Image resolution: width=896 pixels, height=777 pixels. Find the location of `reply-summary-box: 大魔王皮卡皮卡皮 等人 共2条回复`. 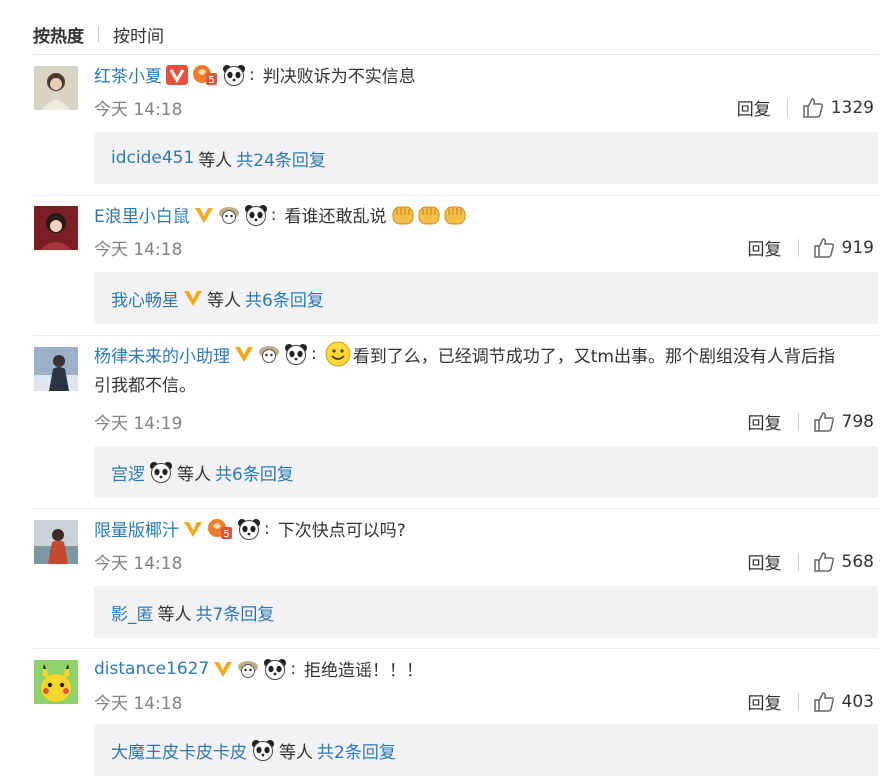

reply-summary-box: 大魔王皮卡皮卡皮 等人 共2条回复 is located at coordinates (486, 750).